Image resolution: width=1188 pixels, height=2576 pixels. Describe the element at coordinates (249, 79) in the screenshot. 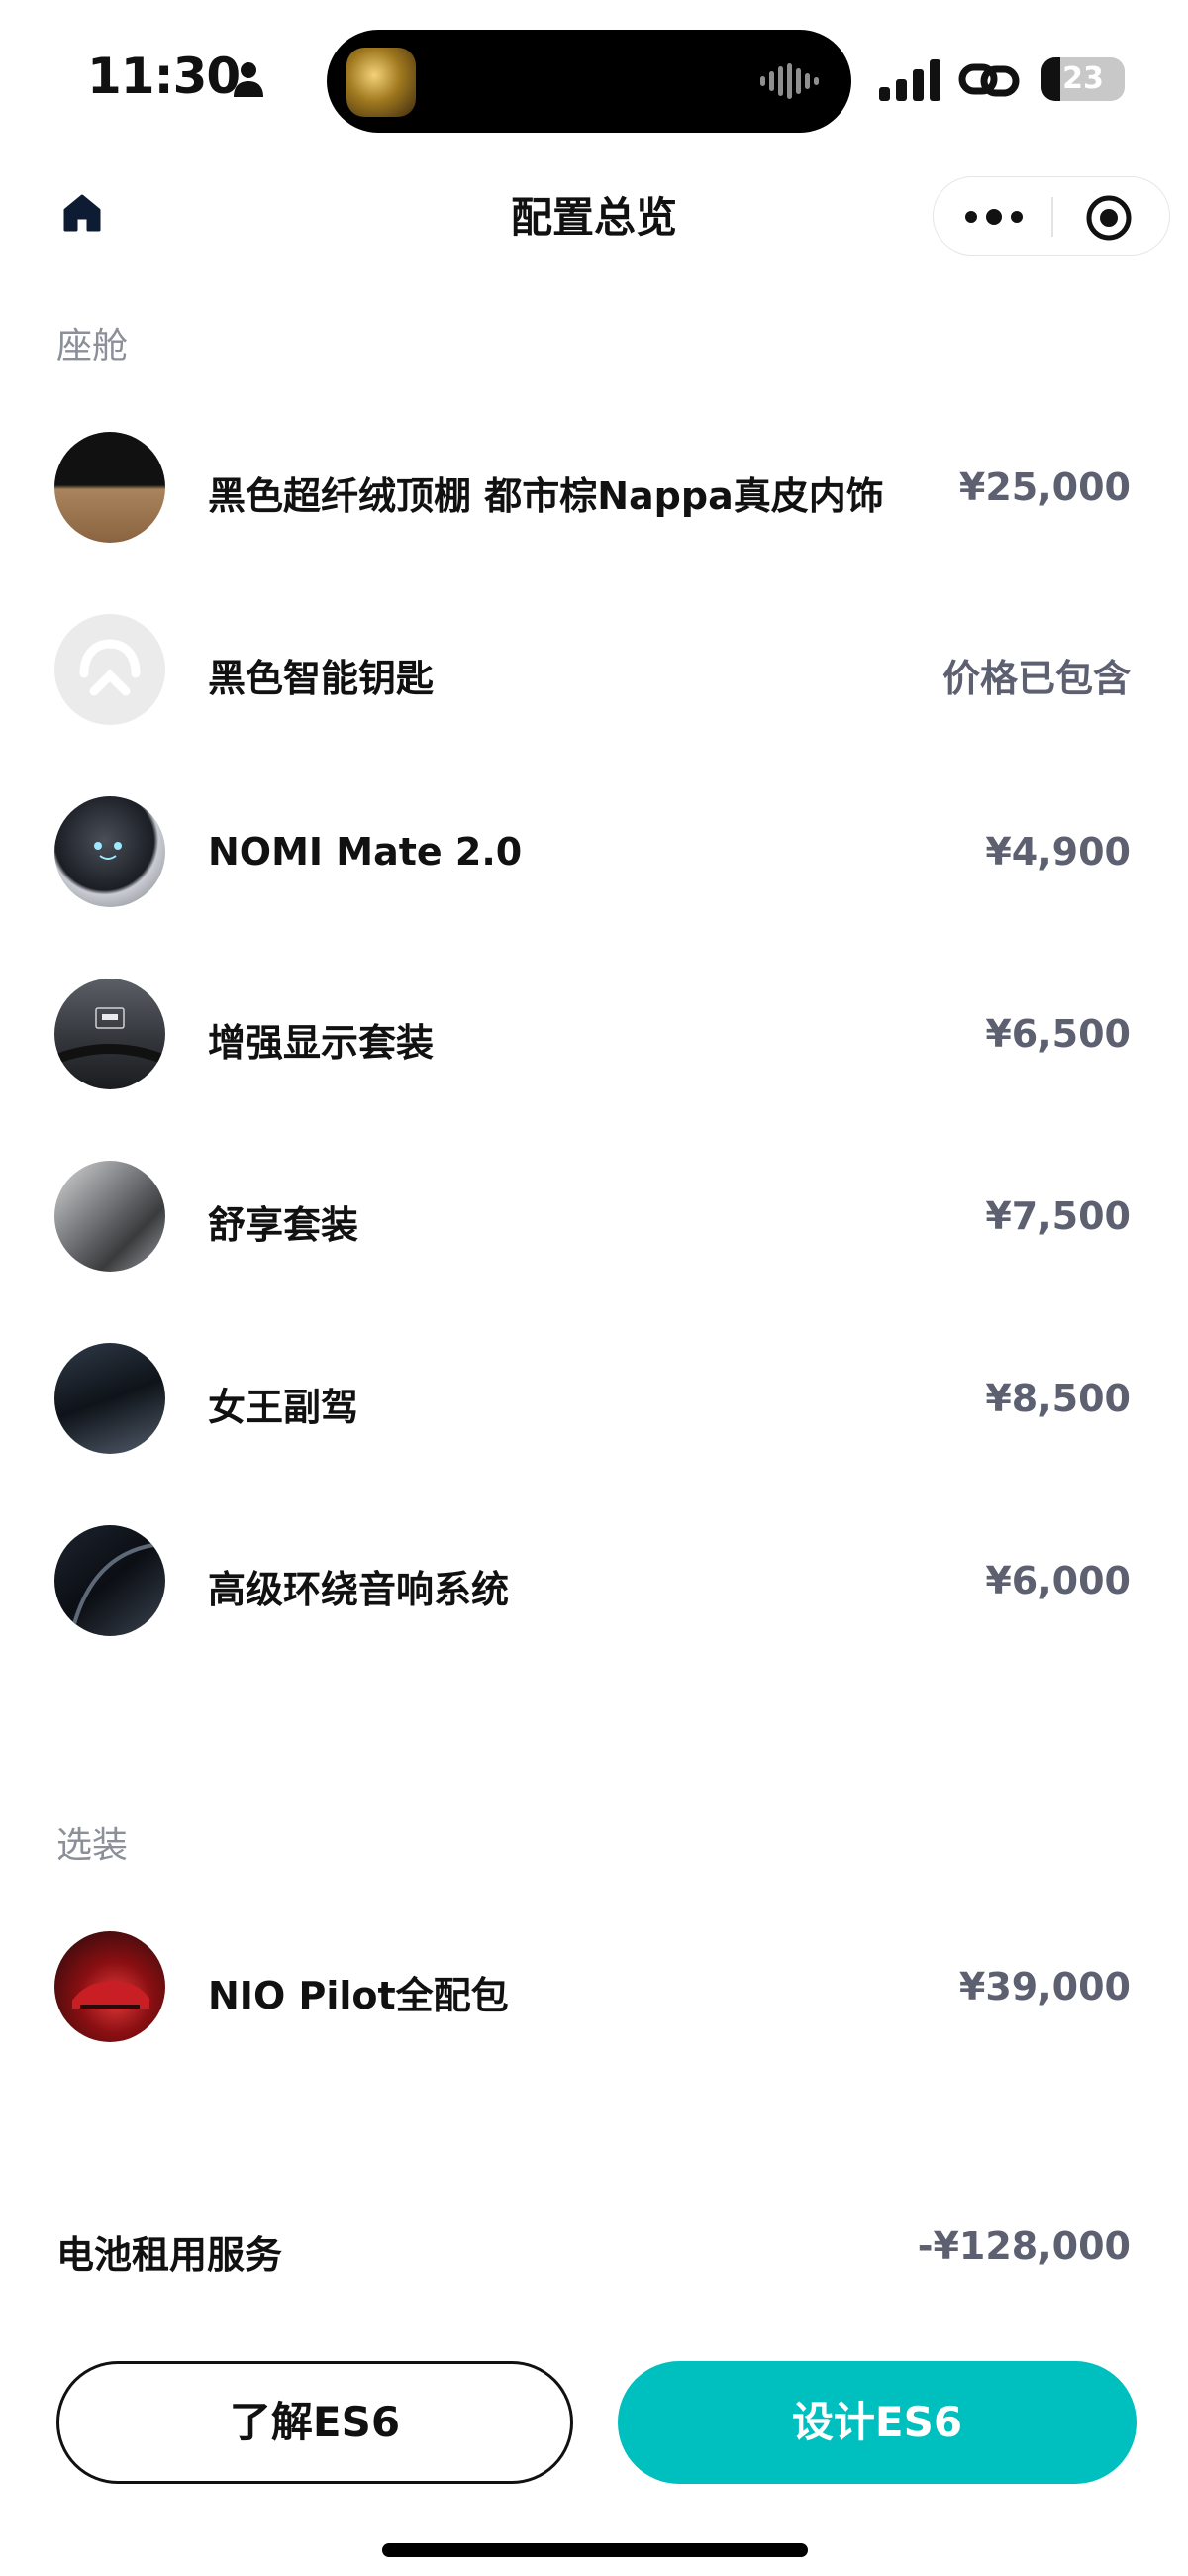

I see `person-icon` at that location.